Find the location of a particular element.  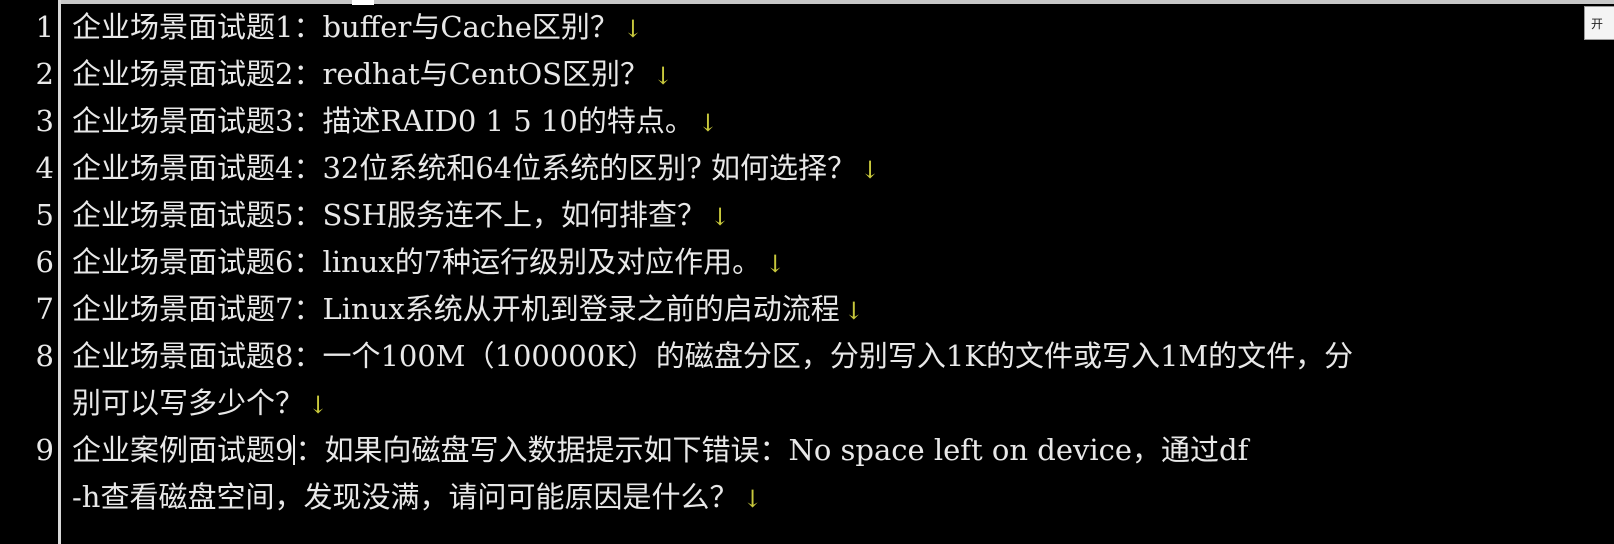

line-content: 别可以写多少个？ is located at coordinates (188, 403).